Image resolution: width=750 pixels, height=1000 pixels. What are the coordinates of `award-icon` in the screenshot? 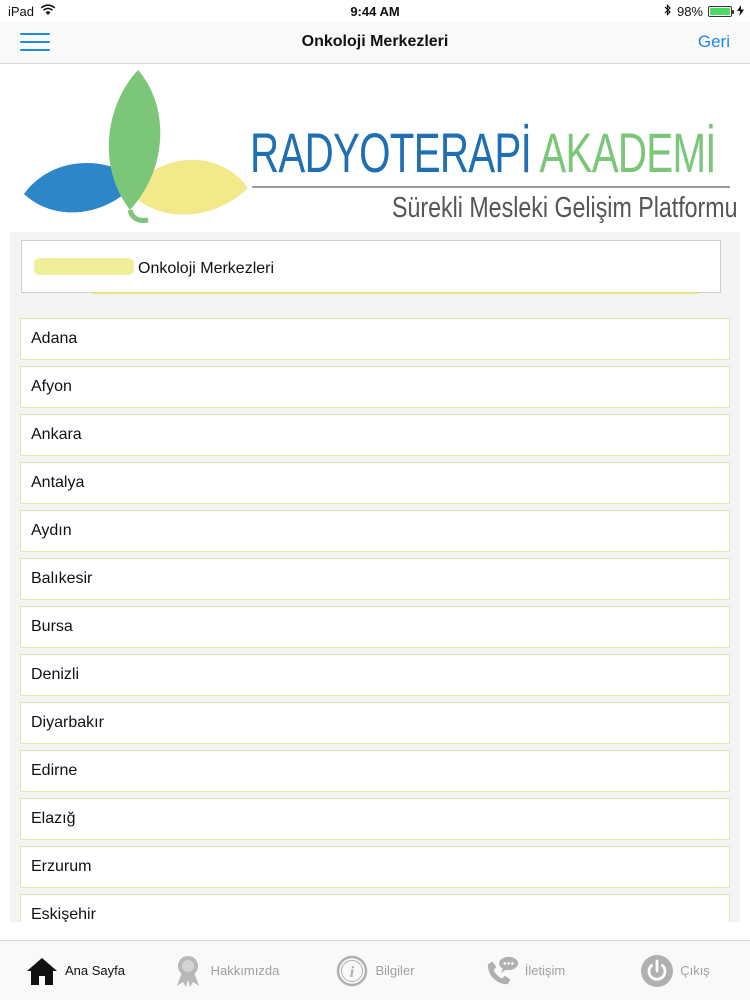 It's located at (188, 971).